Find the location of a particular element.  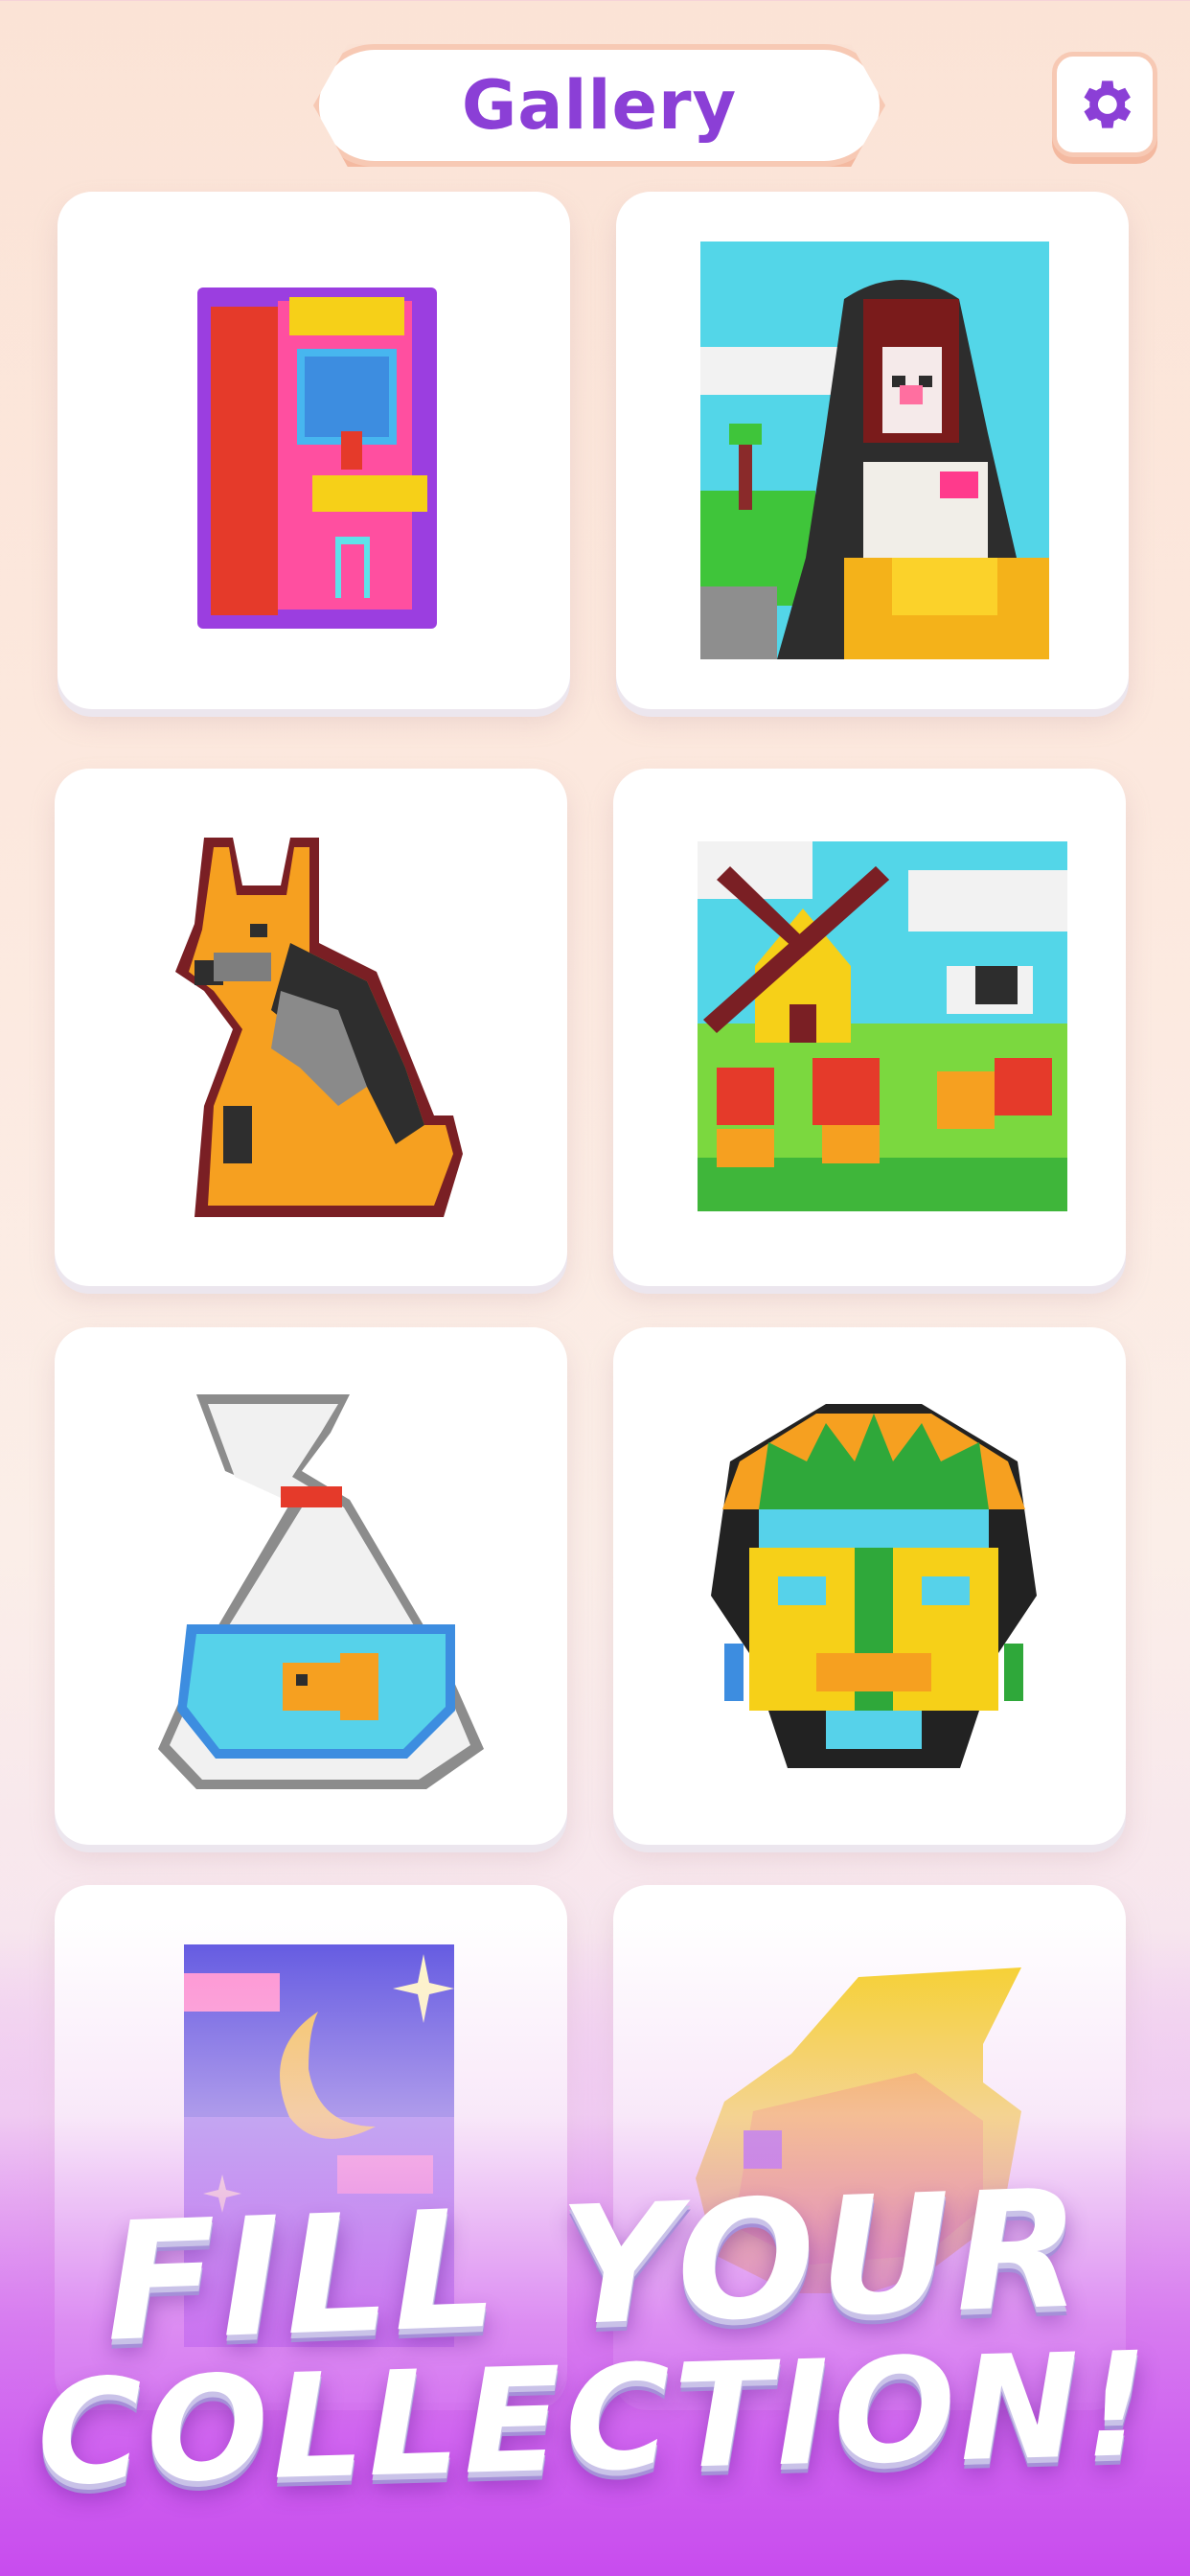

goldfish-bag-artwork is located at coordinates (321, 1591).